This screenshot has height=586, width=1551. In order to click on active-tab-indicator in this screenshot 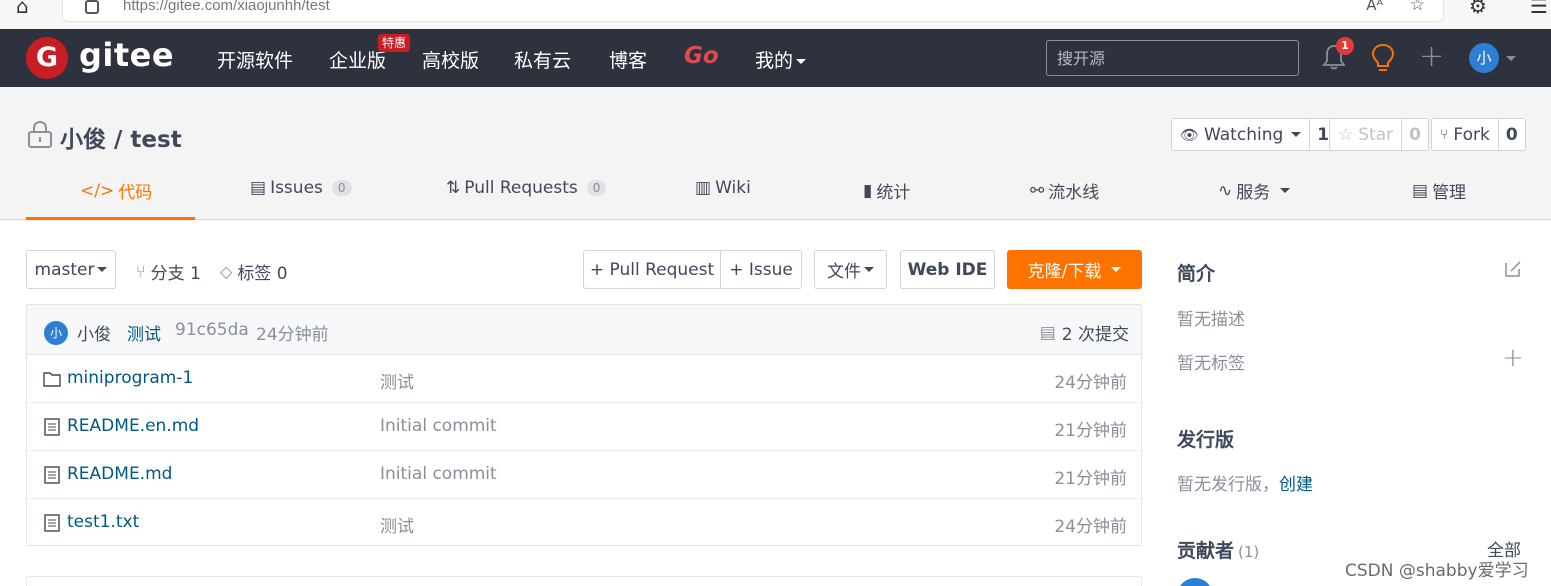, I will do `click(110, 218)`.